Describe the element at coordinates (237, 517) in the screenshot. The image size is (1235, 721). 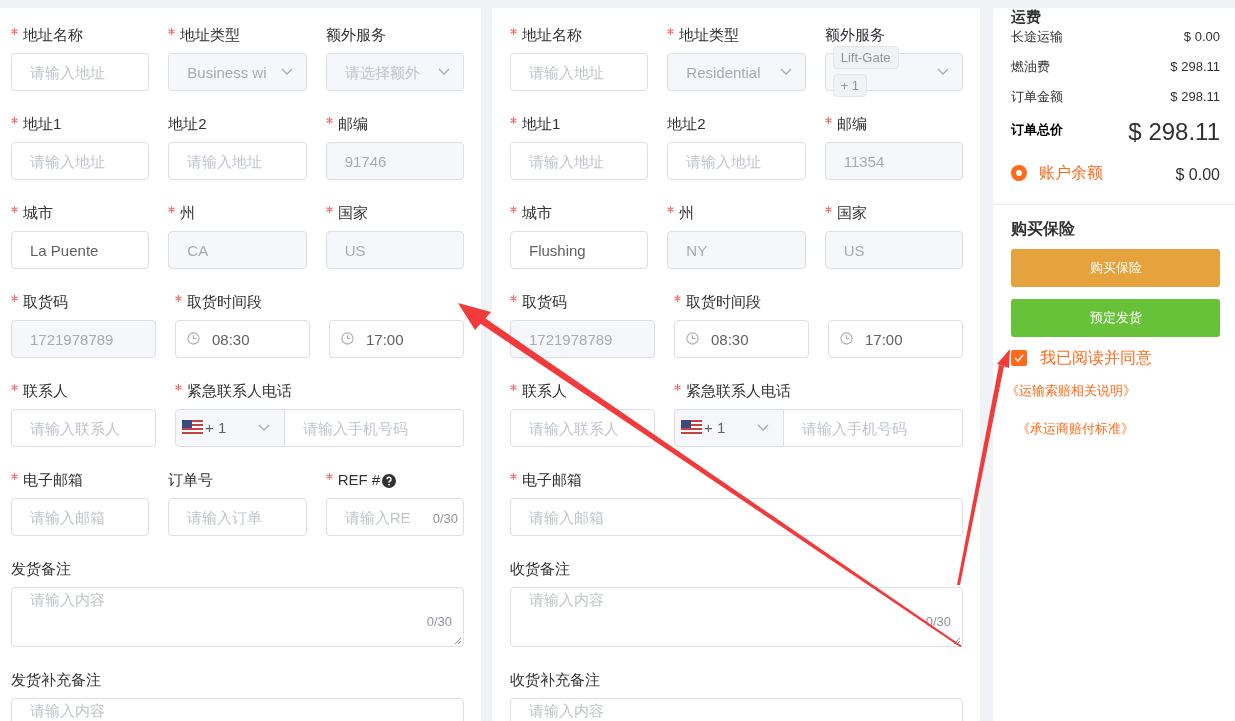
I see `text-field: 请输入订单` at that location.